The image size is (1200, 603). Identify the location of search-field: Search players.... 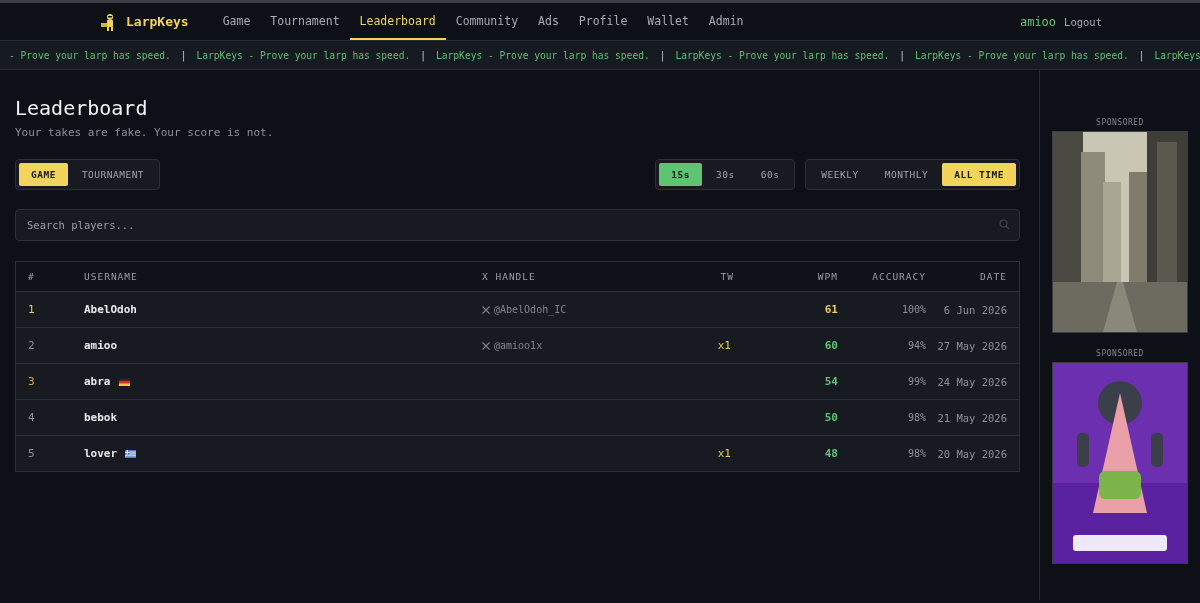
(517, 225).